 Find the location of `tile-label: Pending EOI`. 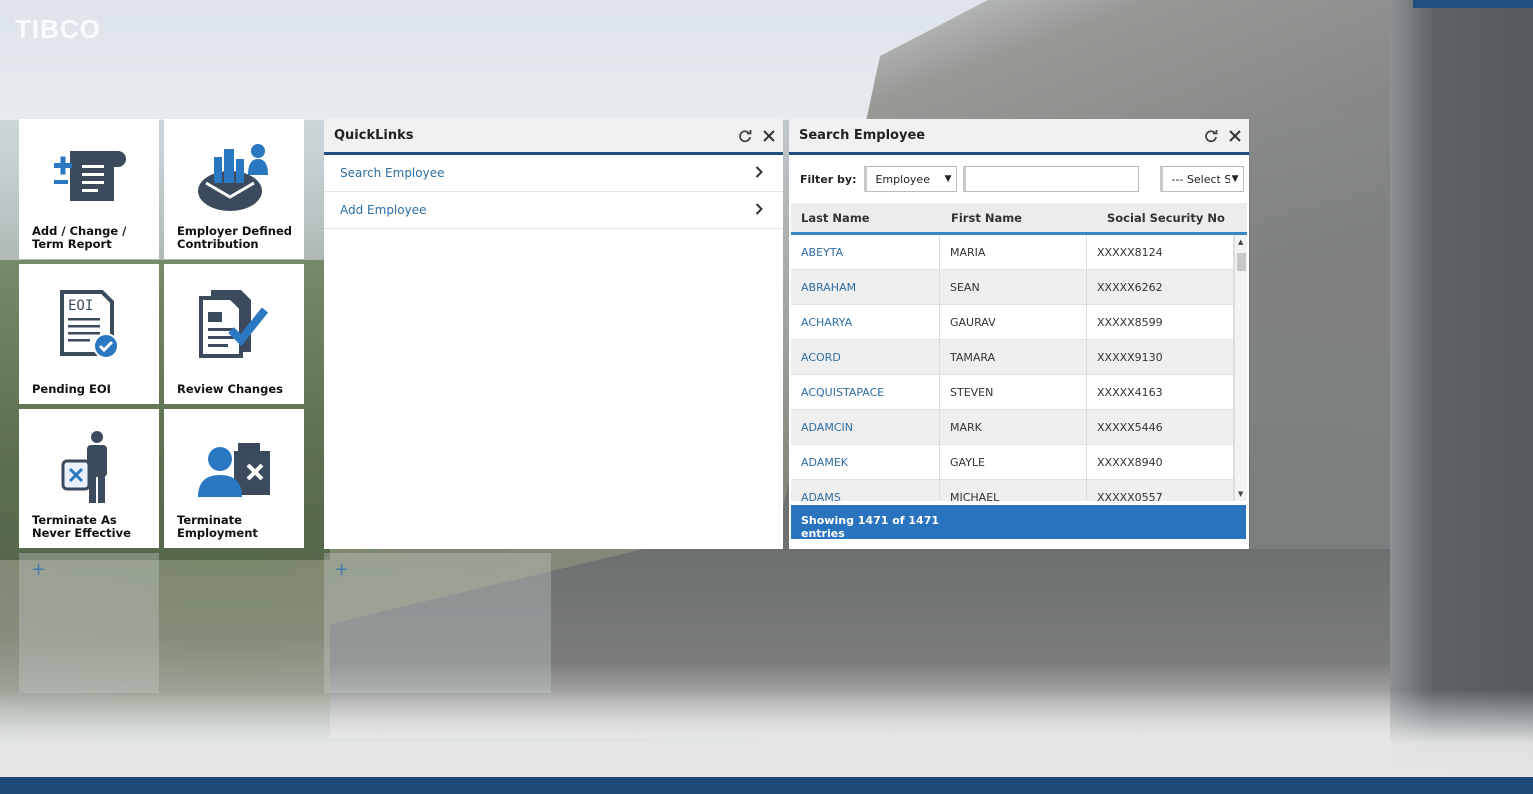

tile-label: Pending EOI is located at coordinates (71, 389).